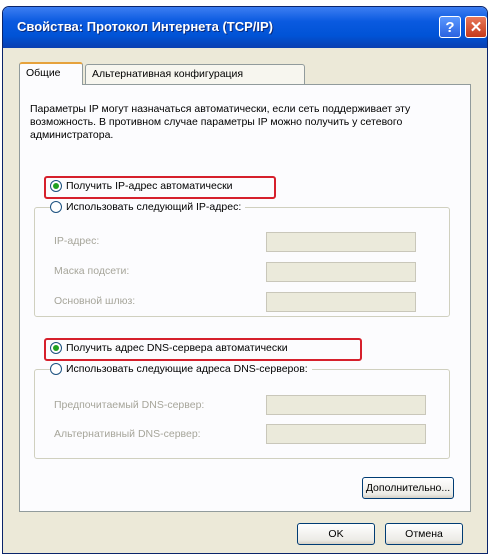 Image resolution: width=490 pixels, height=558 pixels. What do you see at coordinates (149, 186) in the screenshot?
I see `ip-auto-label: Получить IP-адрес автоматически` at bounding box center [149, 186].